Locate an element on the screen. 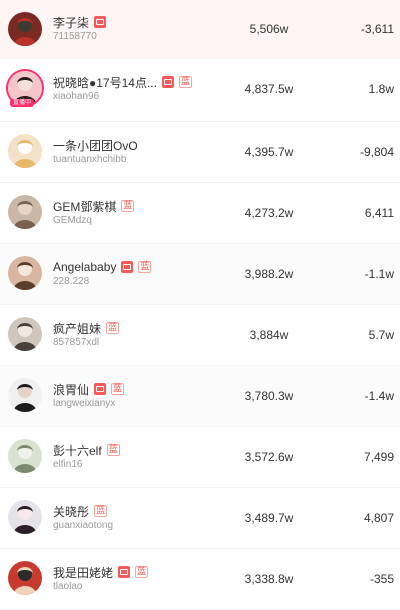 The height and width of the screenshot is (610, 400). avatar-actress is located at coordinates (25, 273).